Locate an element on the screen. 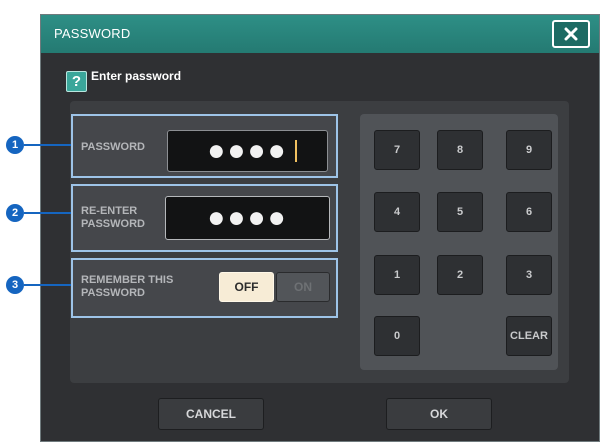 This screenshot has height=442, width=608. remember-label: REMEMBER THIS PASSWORD is located at coordinates (127, 286).